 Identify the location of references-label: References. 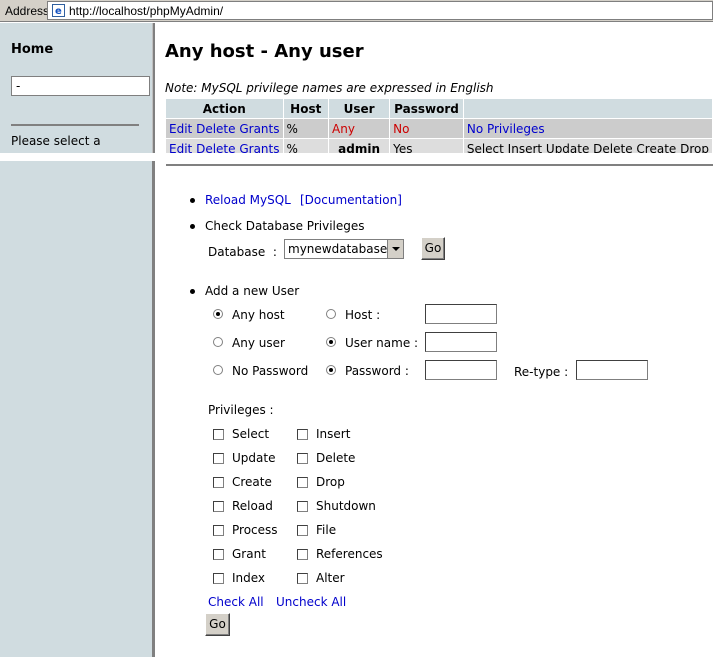
(349, 554).